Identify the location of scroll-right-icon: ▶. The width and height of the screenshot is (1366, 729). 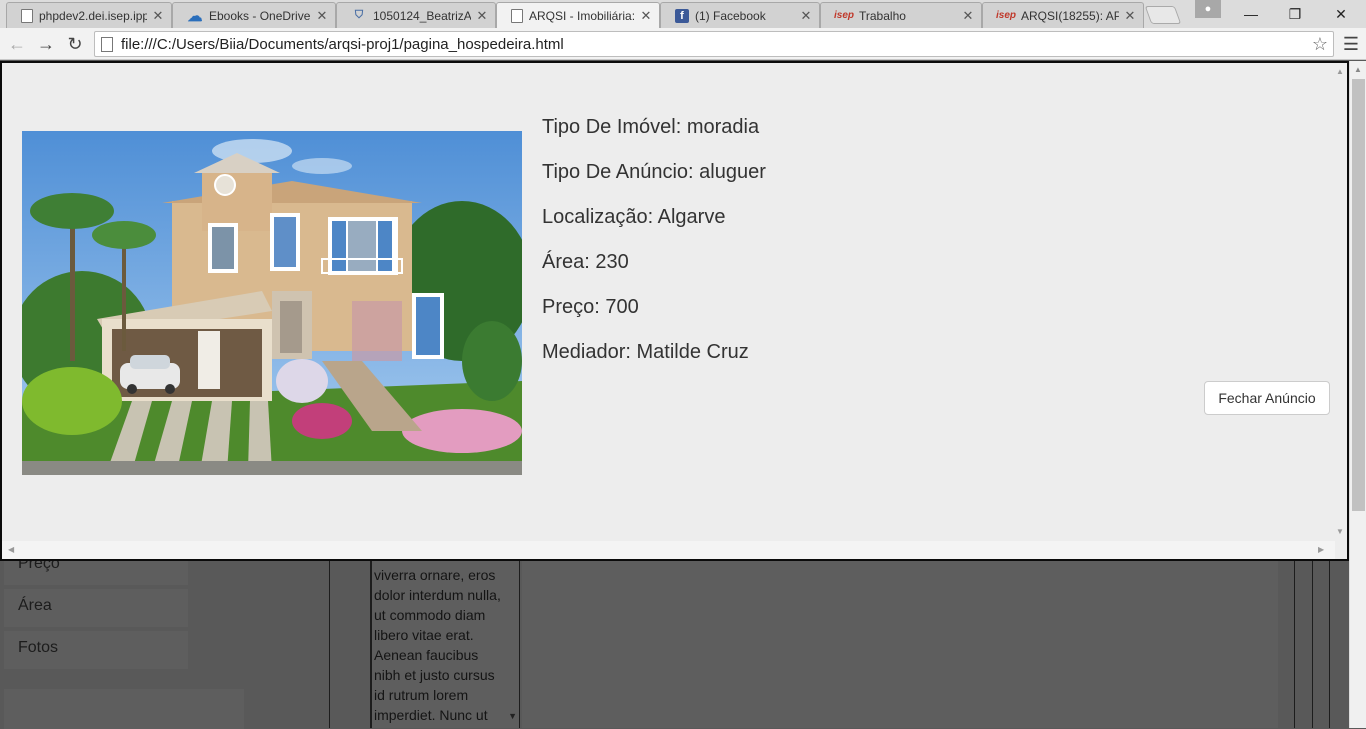
(1321, 549).